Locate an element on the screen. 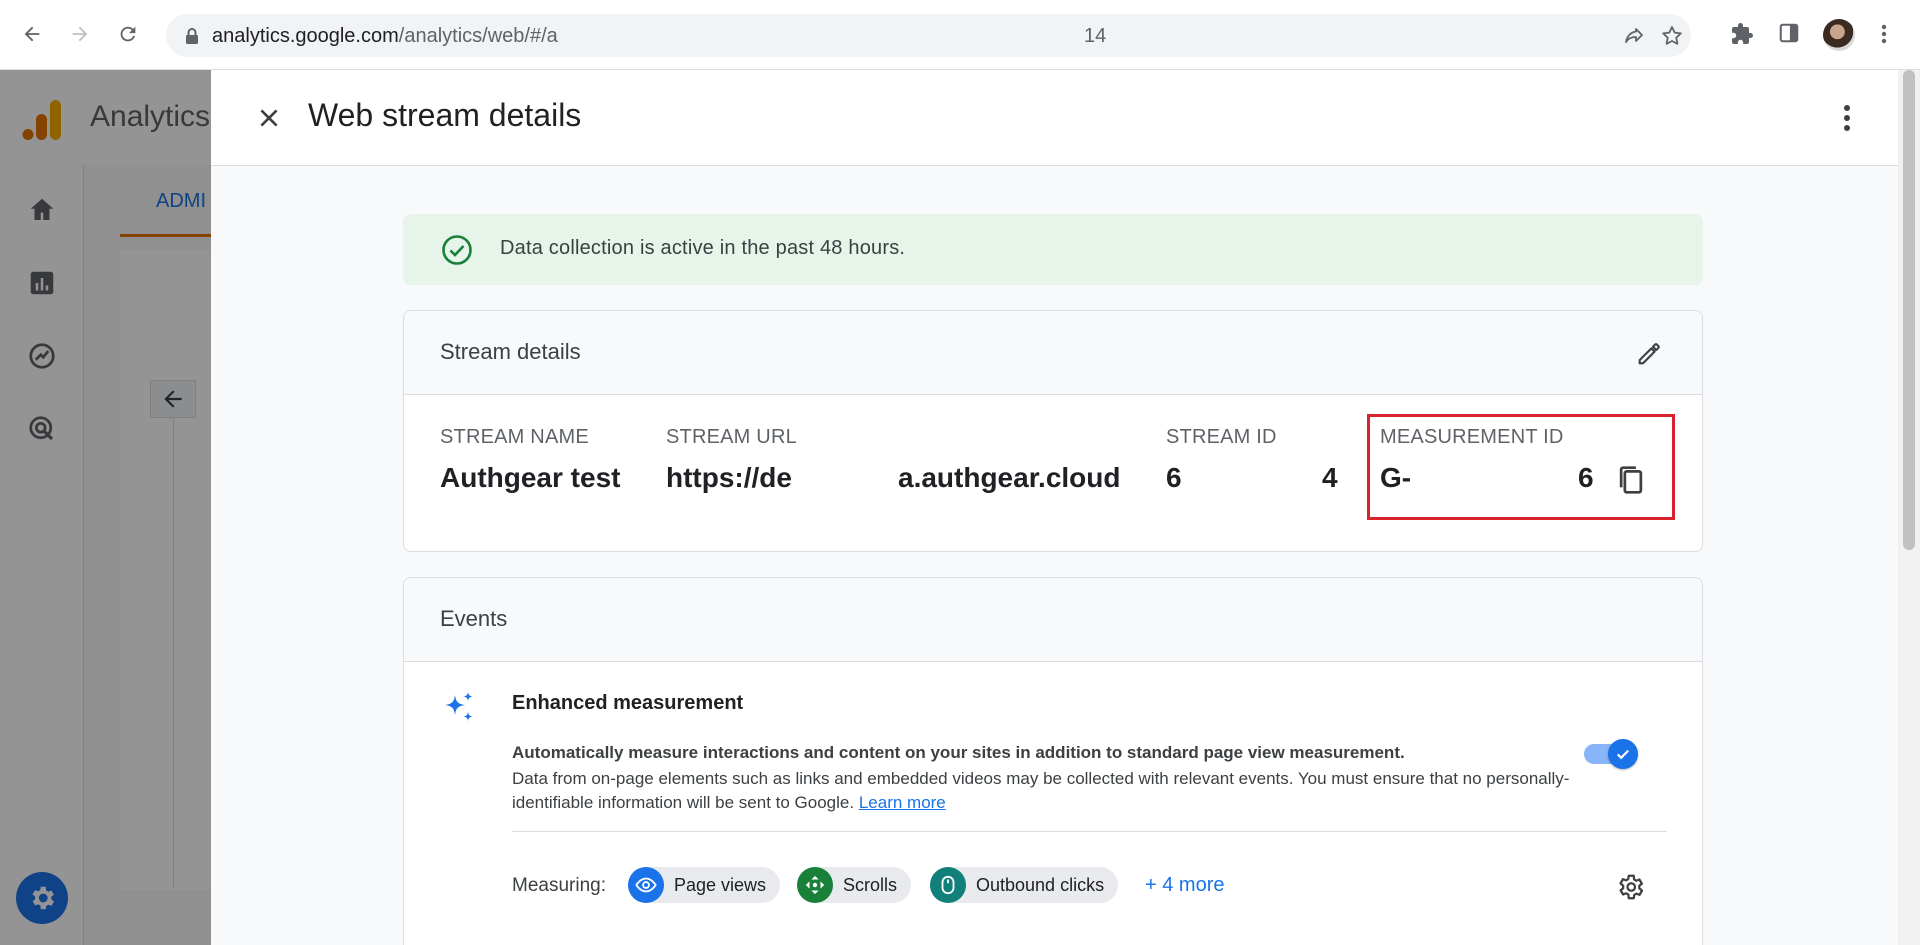 The height and width of the screenshot is (945, 1920). browser-menu-icon is located at coordinates (1884, 34).